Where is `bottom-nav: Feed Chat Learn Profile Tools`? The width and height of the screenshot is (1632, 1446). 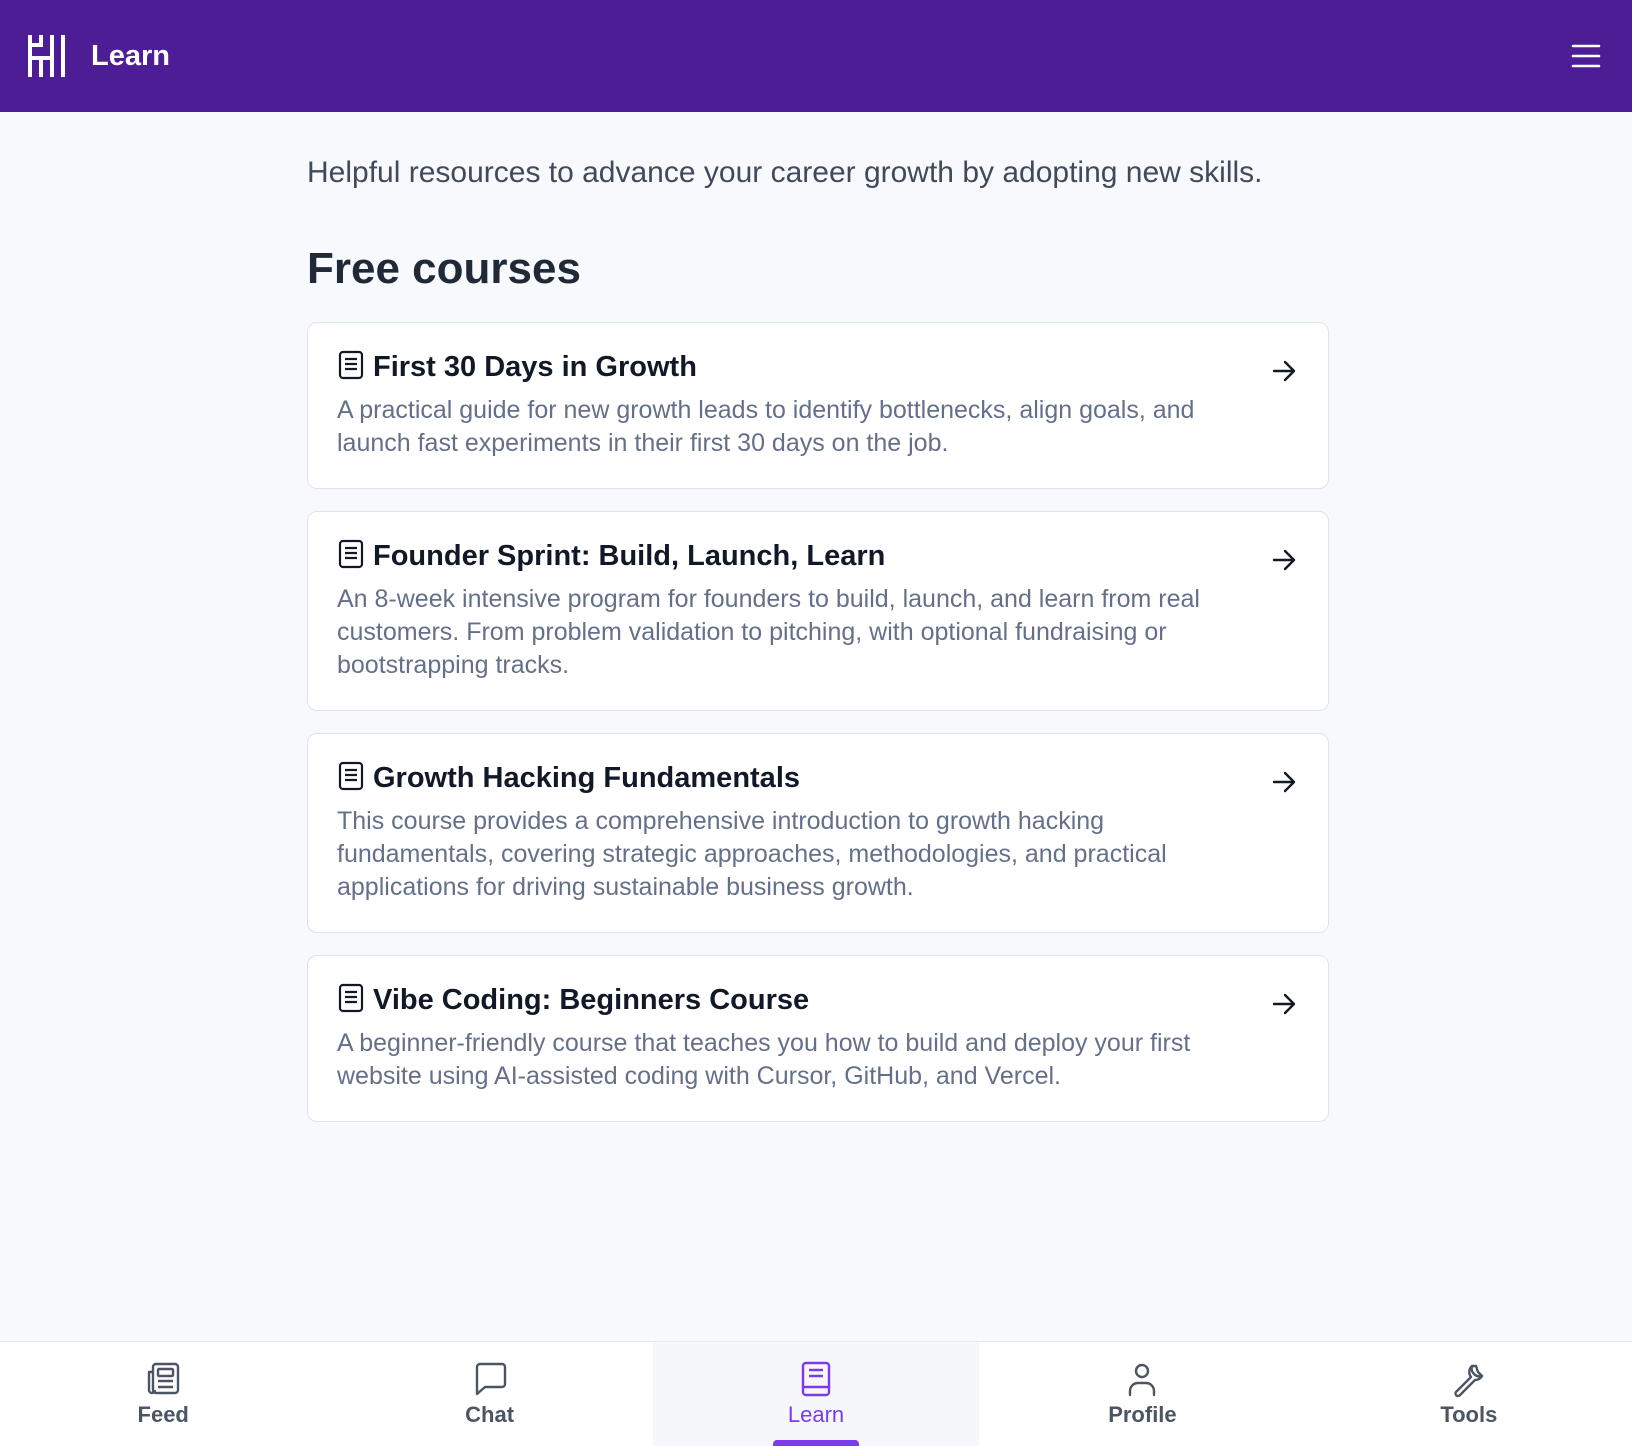
bottom-nav: Feed Chat Learn Profile Tools is located at coordinates (816, 1393).